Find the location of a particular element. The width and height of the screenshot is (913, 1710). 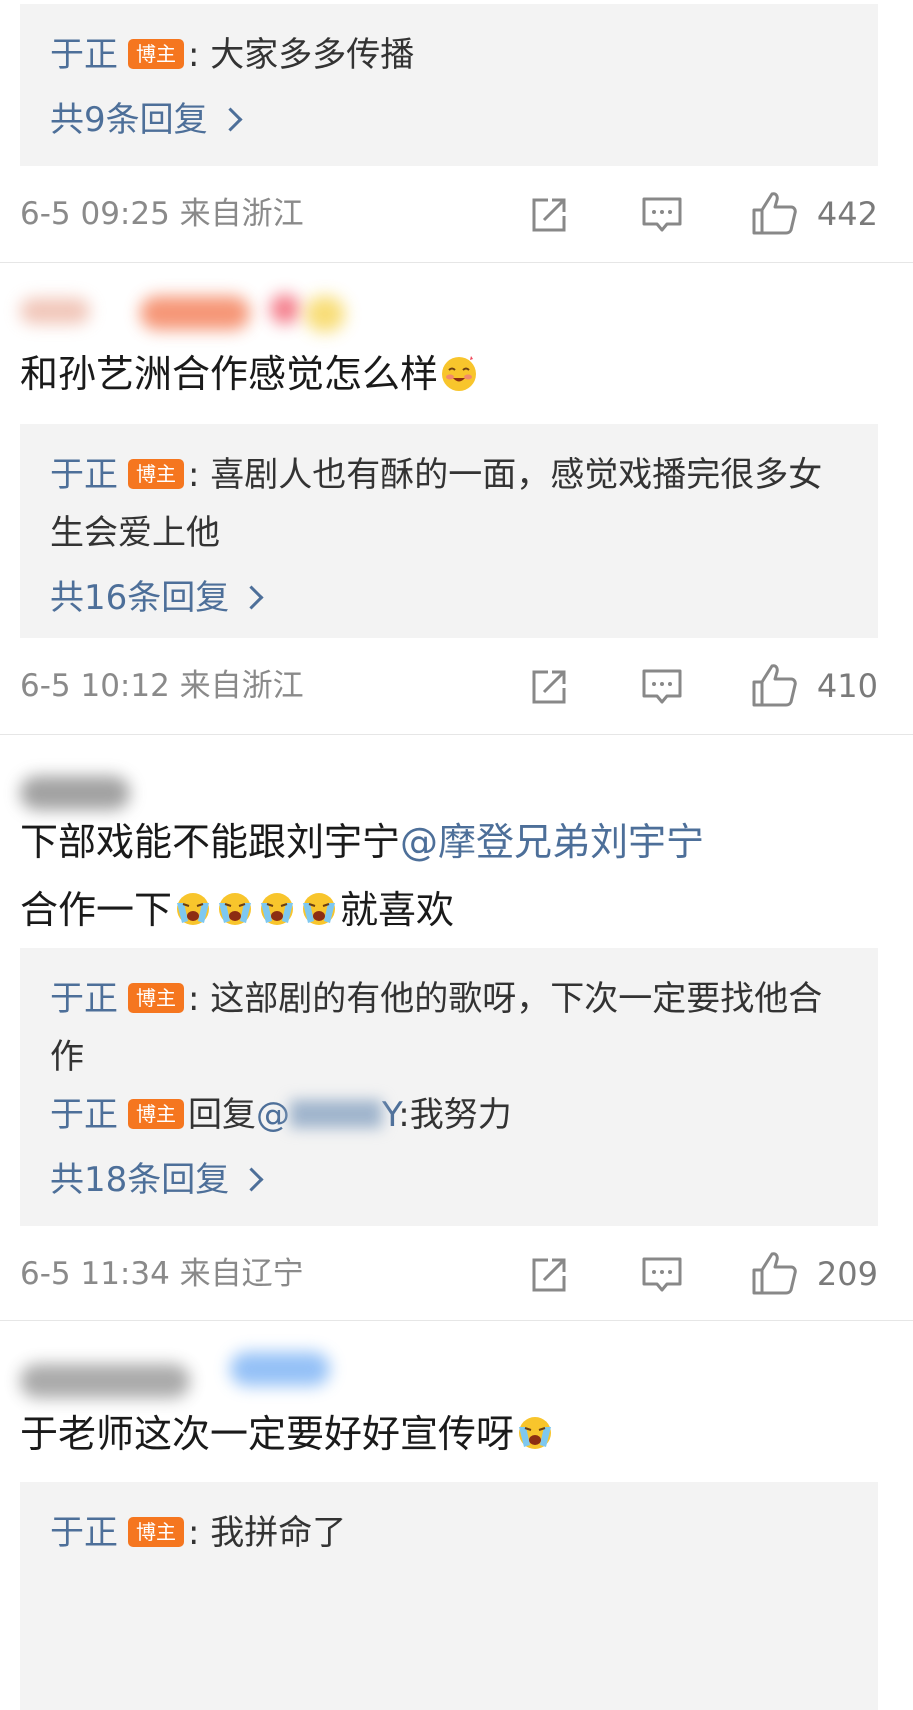

reply-line: 于正 博主: 大家多多传播 is located at coordinates (449, 55).